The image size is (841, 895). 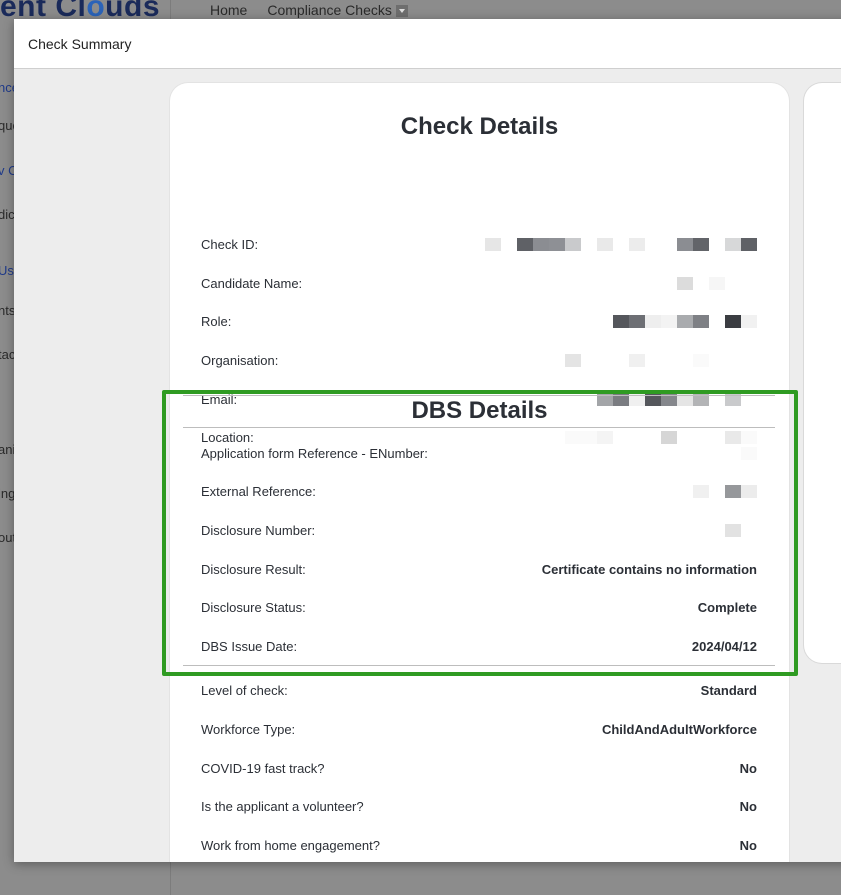 I want to click on top-nav: Home Compliance Checks, so click(x=309, y=10).